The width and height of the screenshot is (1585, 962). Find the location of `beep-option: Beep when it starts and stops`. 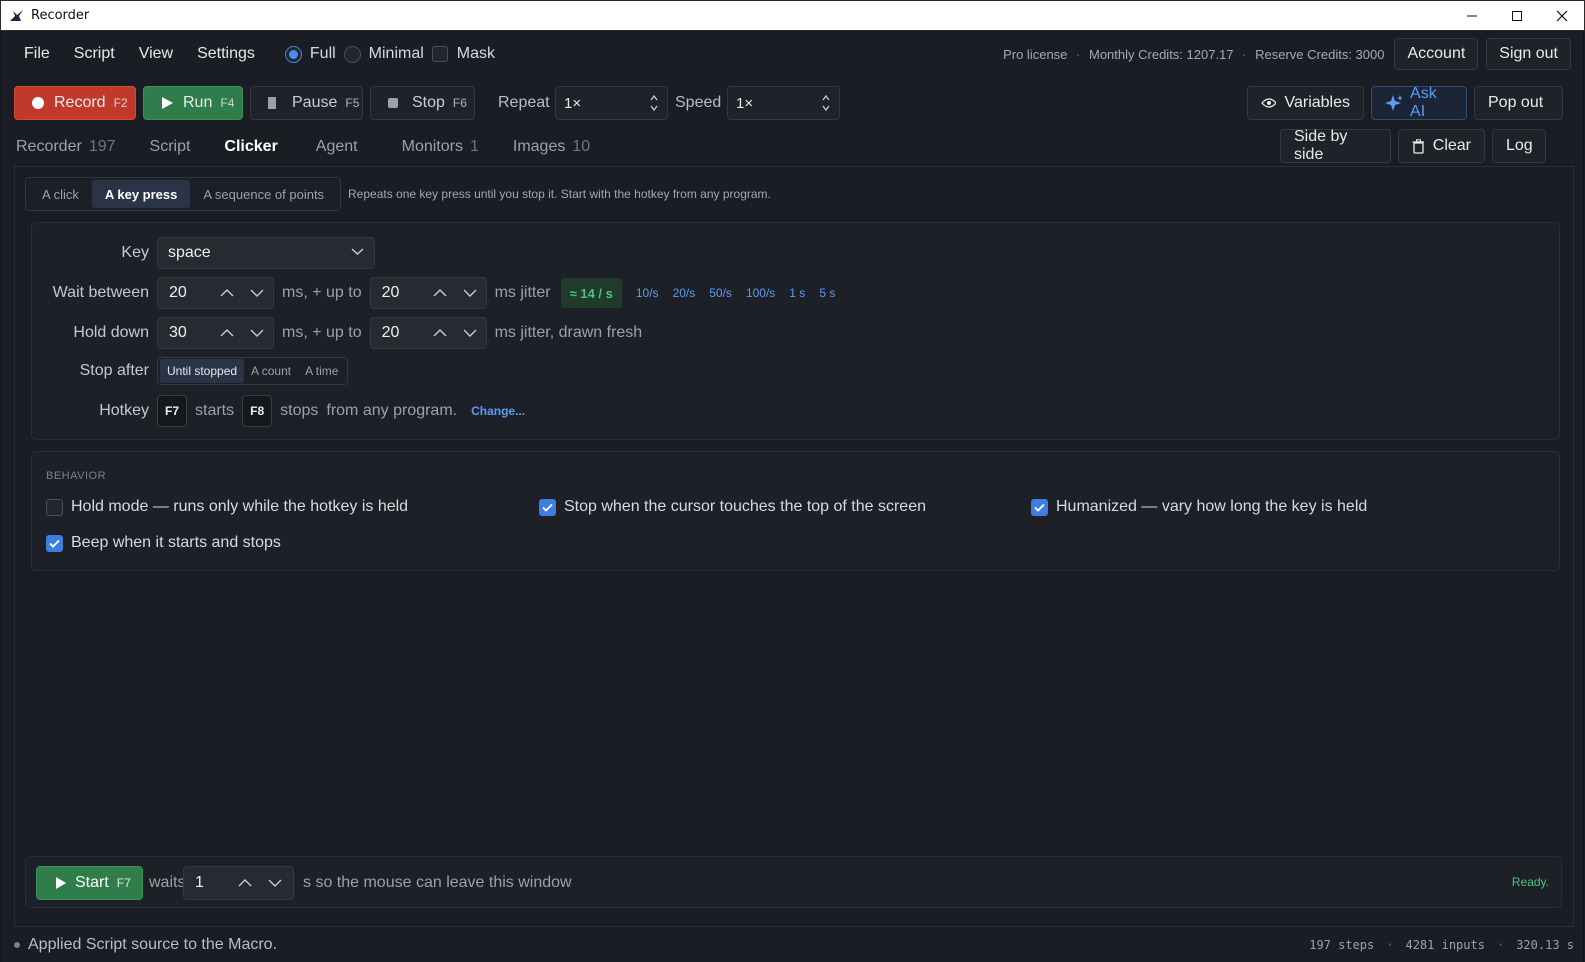

beep-option: Beep when it starts and stops is located at coordinates (163, 543).